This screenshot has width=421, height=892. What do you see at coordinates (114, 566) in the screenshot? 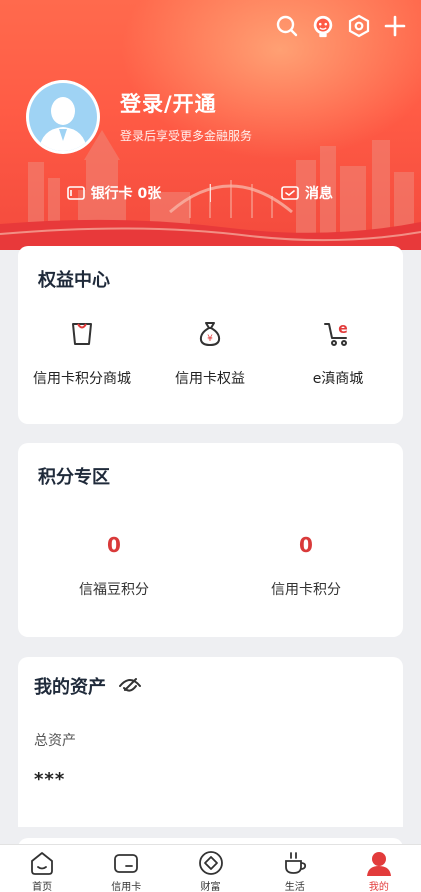
I see `points-item-xinfudou: 0 信福豆积分` at bounding box center [114, 566].